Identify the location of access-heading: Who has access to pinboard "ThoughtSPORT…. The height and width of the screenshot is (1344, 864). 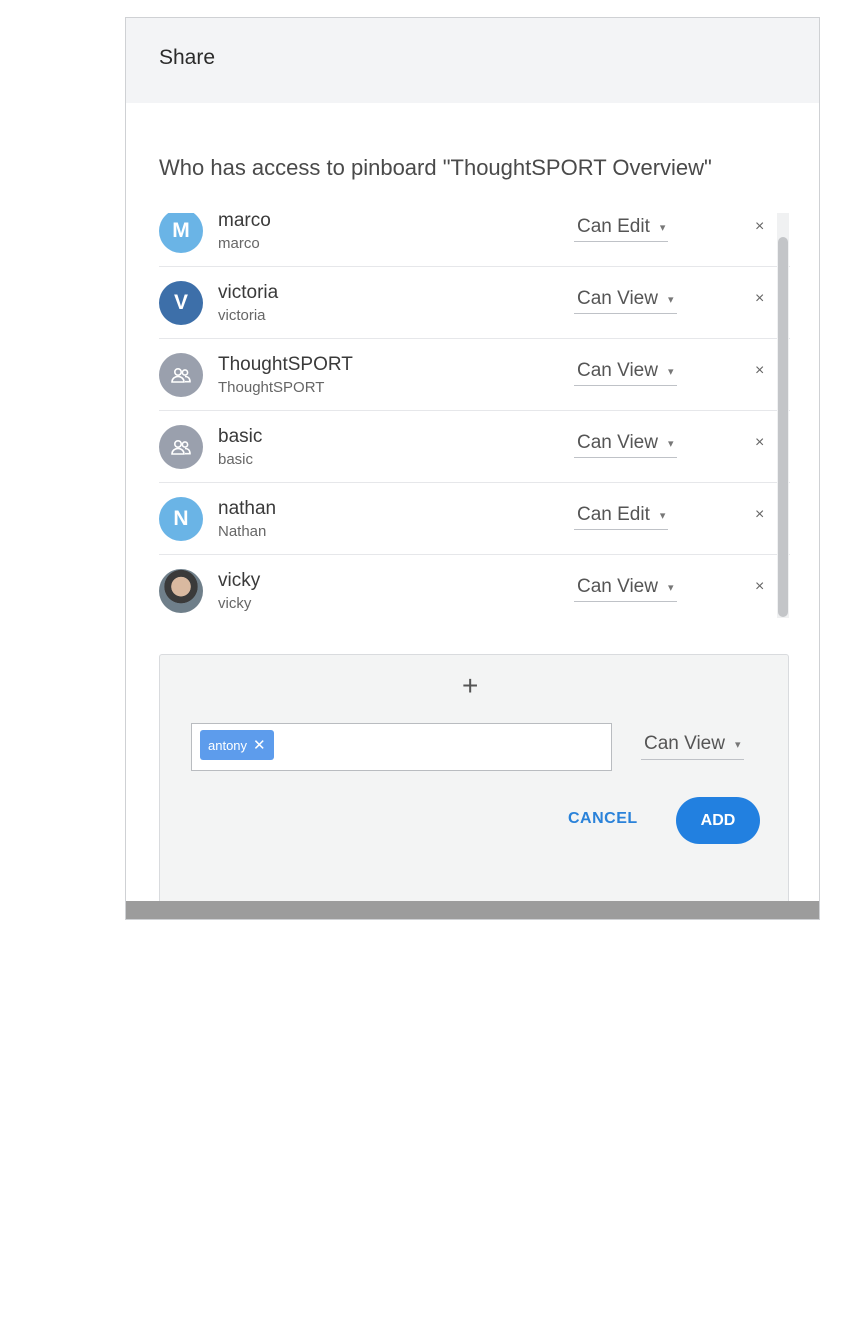
(435, 167).